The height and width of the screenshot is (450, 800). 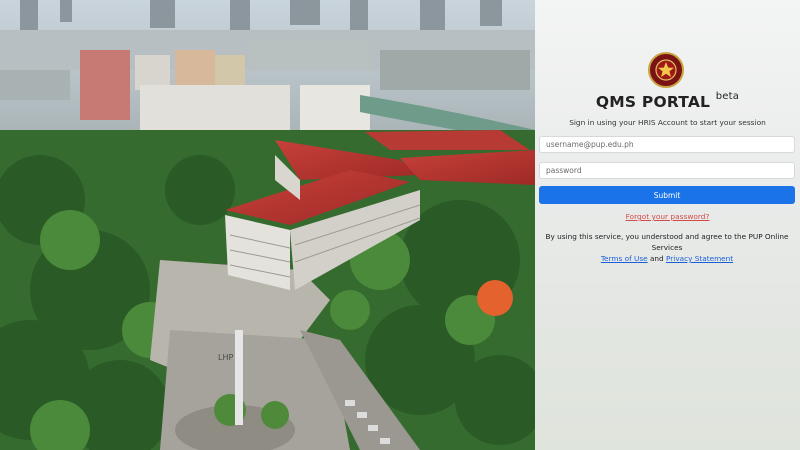 What do you see at coordinates (666, 70) in the screenshot?
I see `pup-seal-icon` at bounding box center [666, 70].